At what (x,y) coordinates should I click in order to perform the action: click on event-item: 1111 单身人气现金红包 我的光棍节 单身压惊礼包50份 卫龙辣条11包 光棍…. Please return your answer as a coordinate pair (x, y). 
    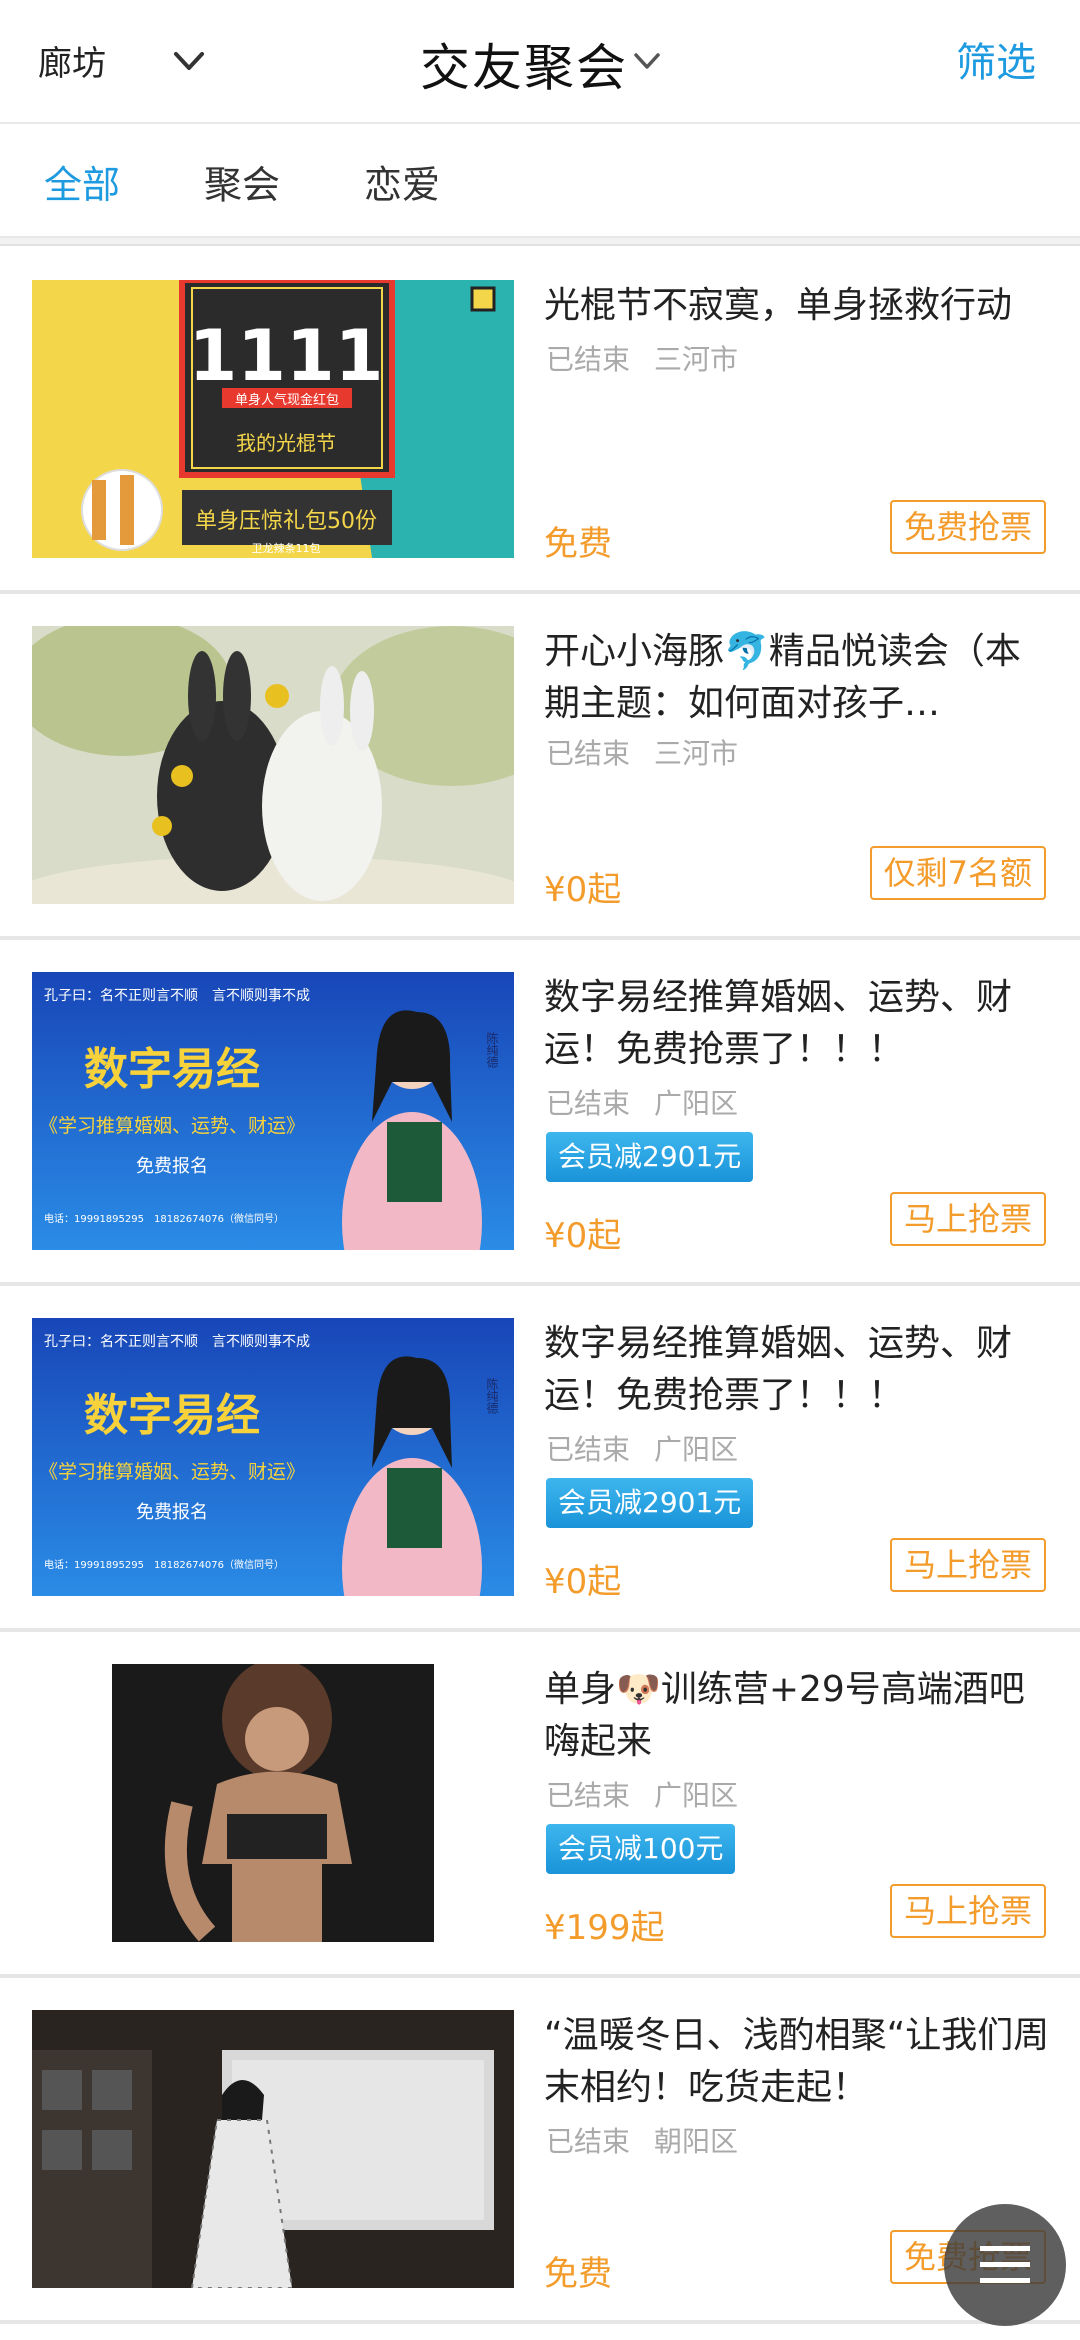
    Looking at the image, I should click on (540, 421).